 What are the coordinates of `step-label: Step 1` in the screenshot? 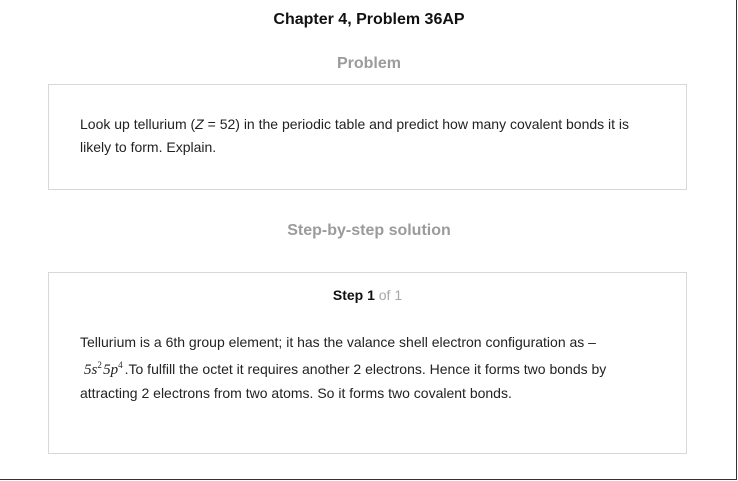 It's located at (353, 295).